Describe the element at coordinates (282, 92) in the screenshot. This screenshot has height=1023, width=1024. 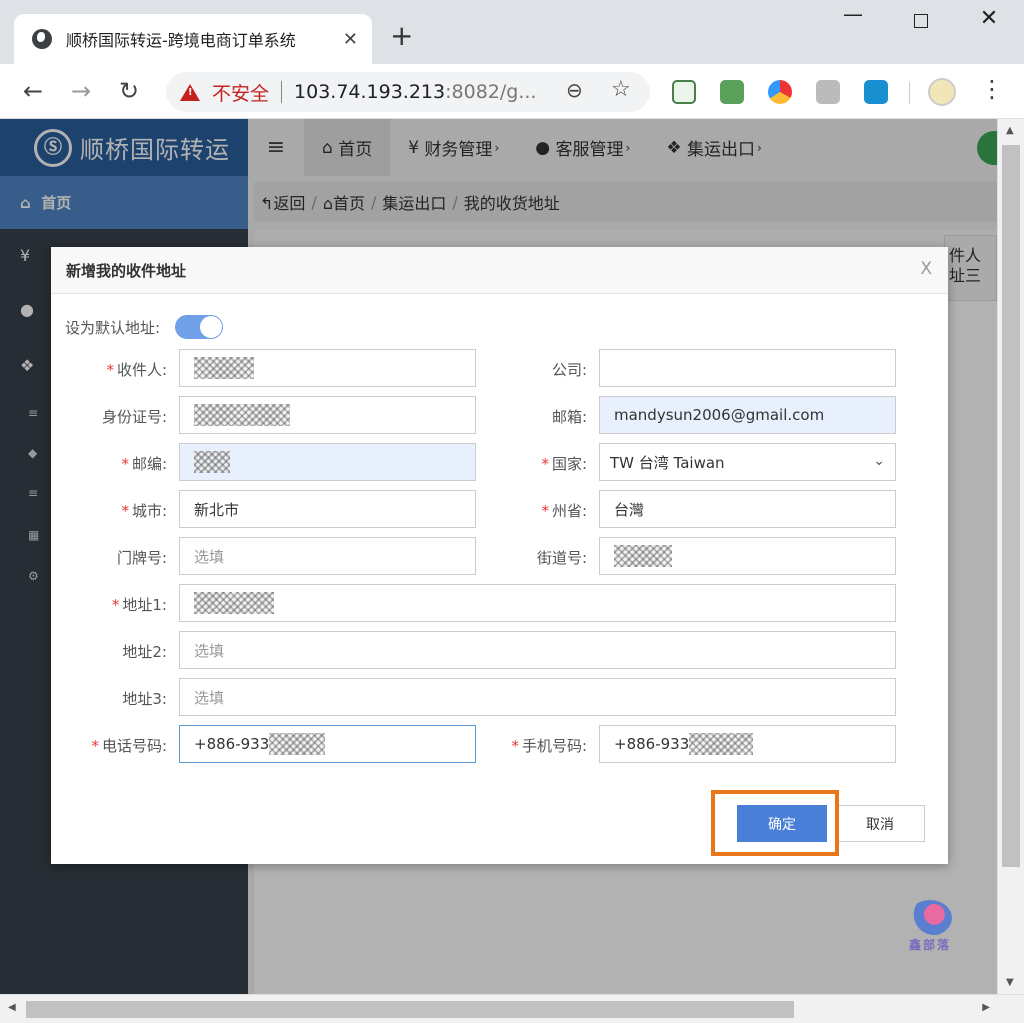
I see `omnibox-divider` at that location.